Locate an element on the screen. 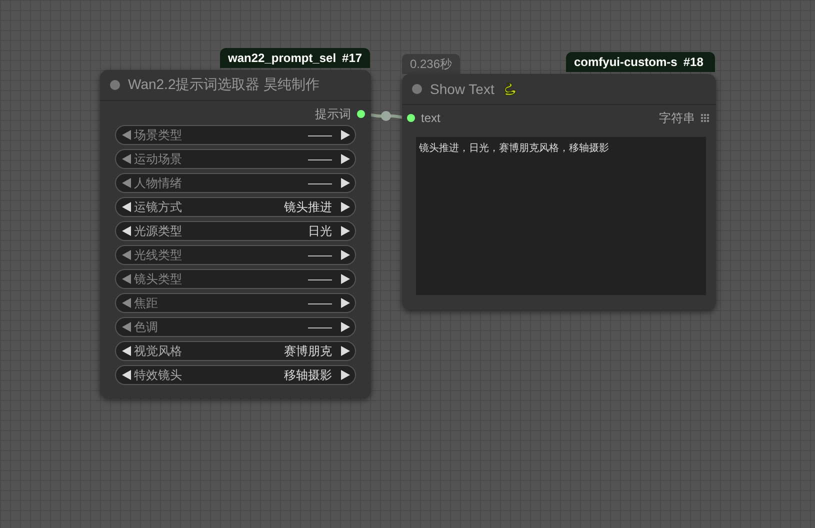  combo-widget: 人物情绪 —— is located at coordinates (235, 183).